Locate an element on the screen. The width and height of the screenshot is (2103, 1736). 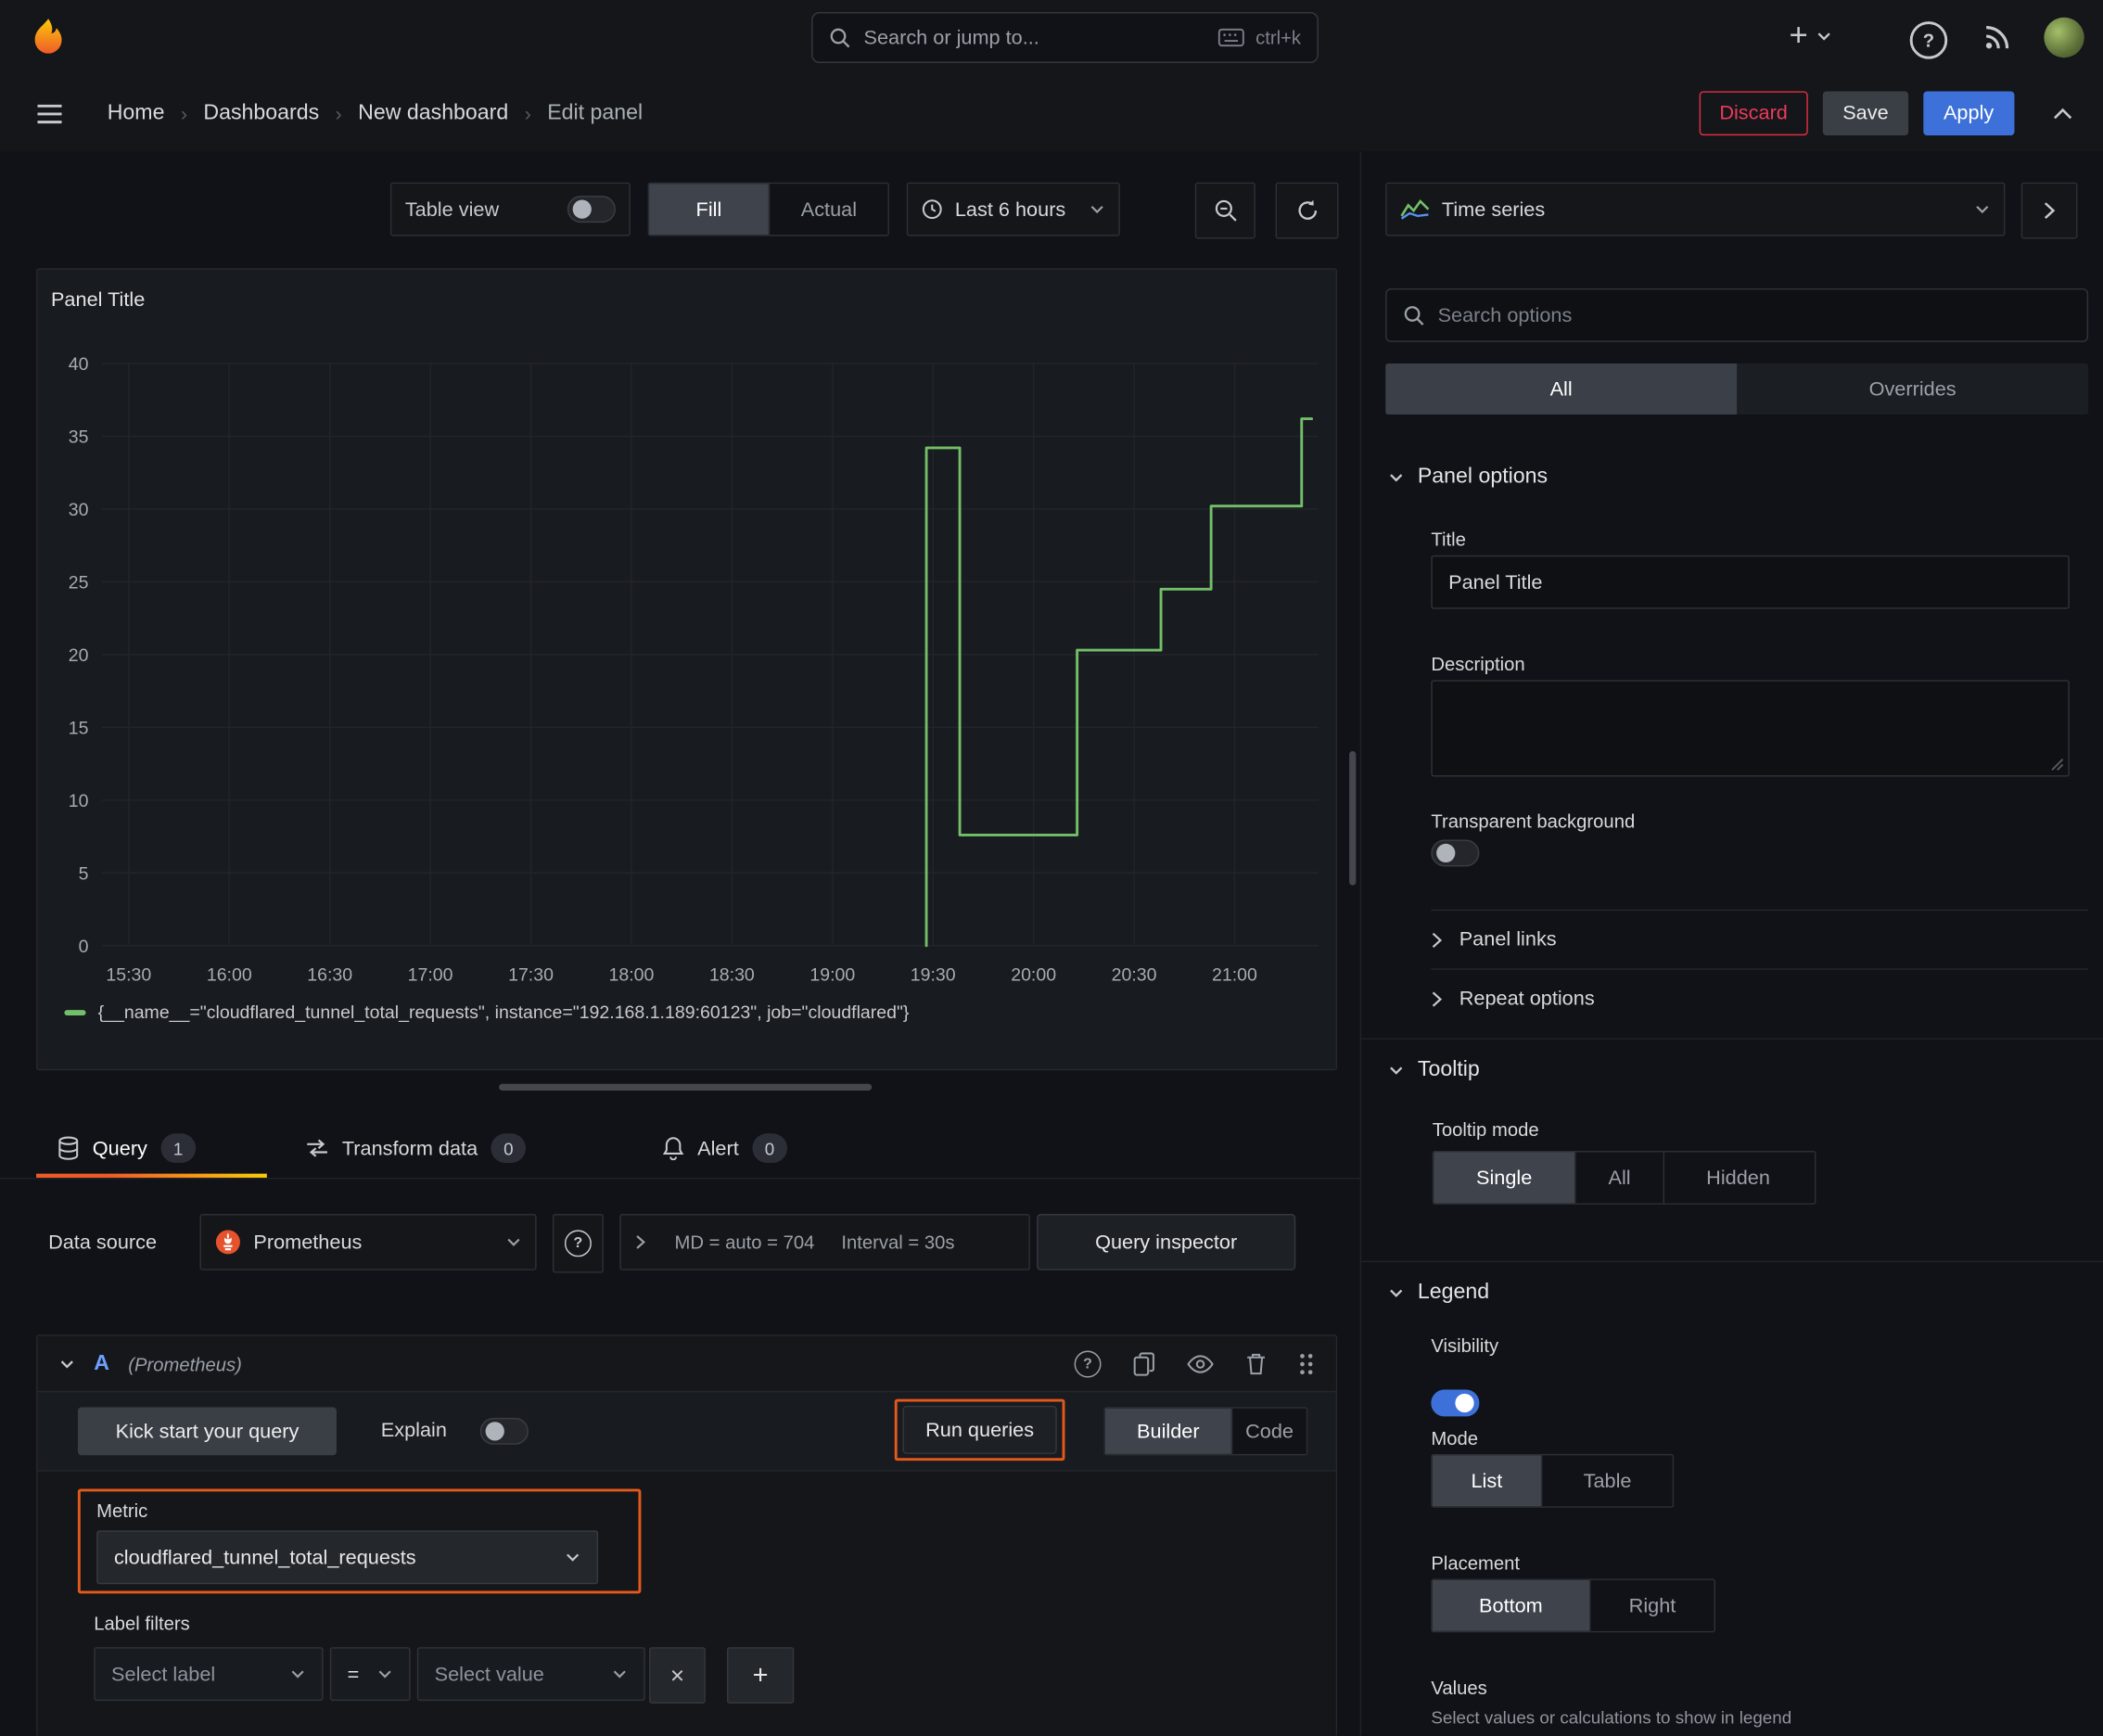
global-search: Search or jump to... ctrl+k is located at coordinates (1065, 37).